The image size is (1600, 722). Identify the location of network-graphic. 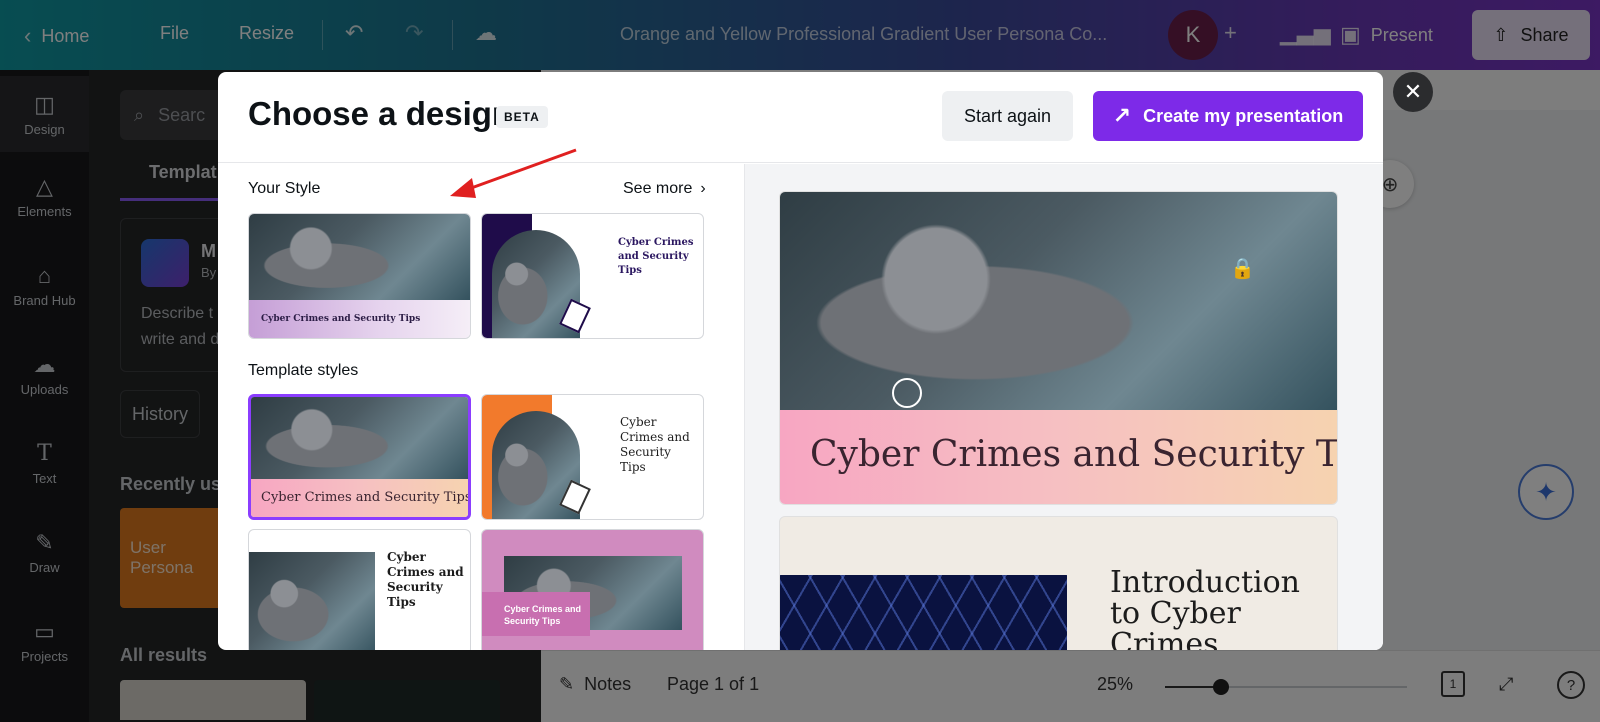
(923, 612).